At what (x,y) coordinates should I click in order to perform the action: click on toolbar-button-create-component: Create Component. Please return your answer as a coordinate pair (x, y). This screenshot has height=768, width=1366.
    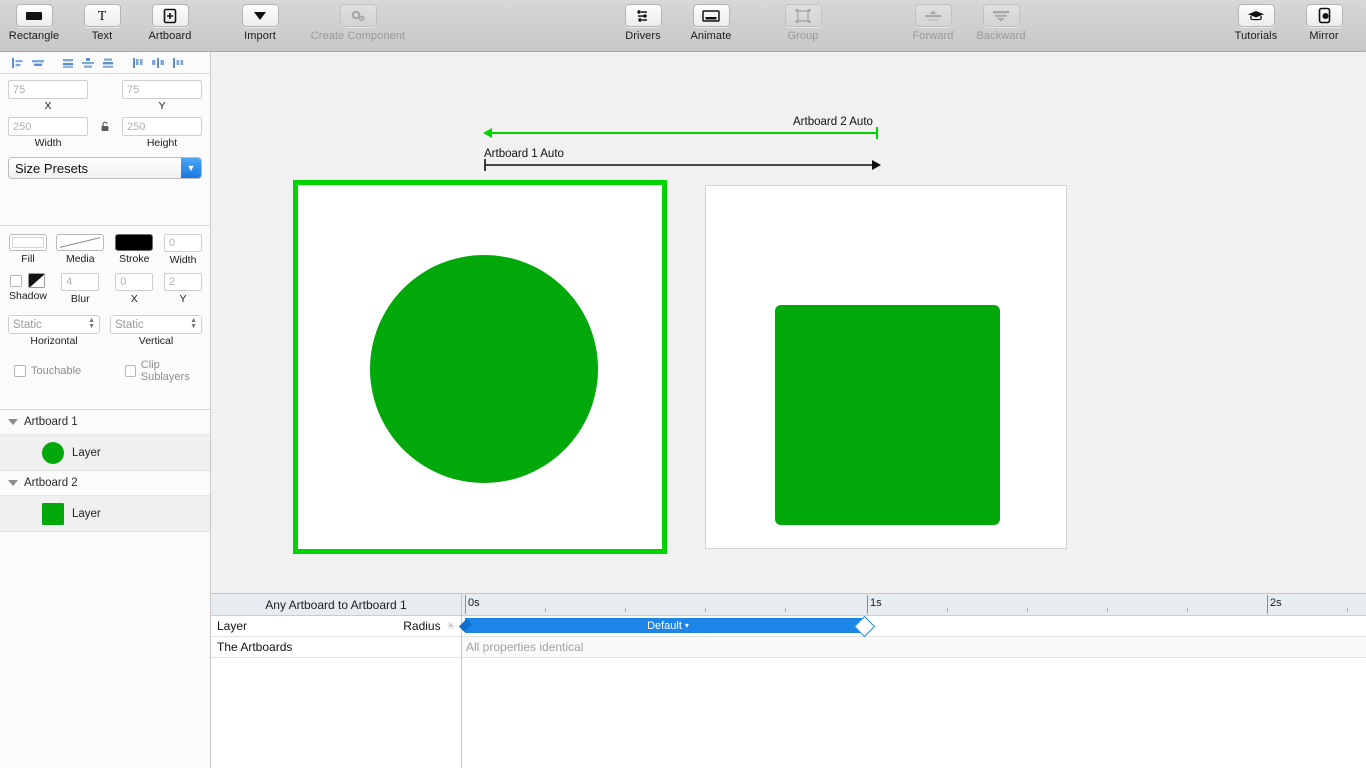
    Looking at the image, I should click on (358, 21).